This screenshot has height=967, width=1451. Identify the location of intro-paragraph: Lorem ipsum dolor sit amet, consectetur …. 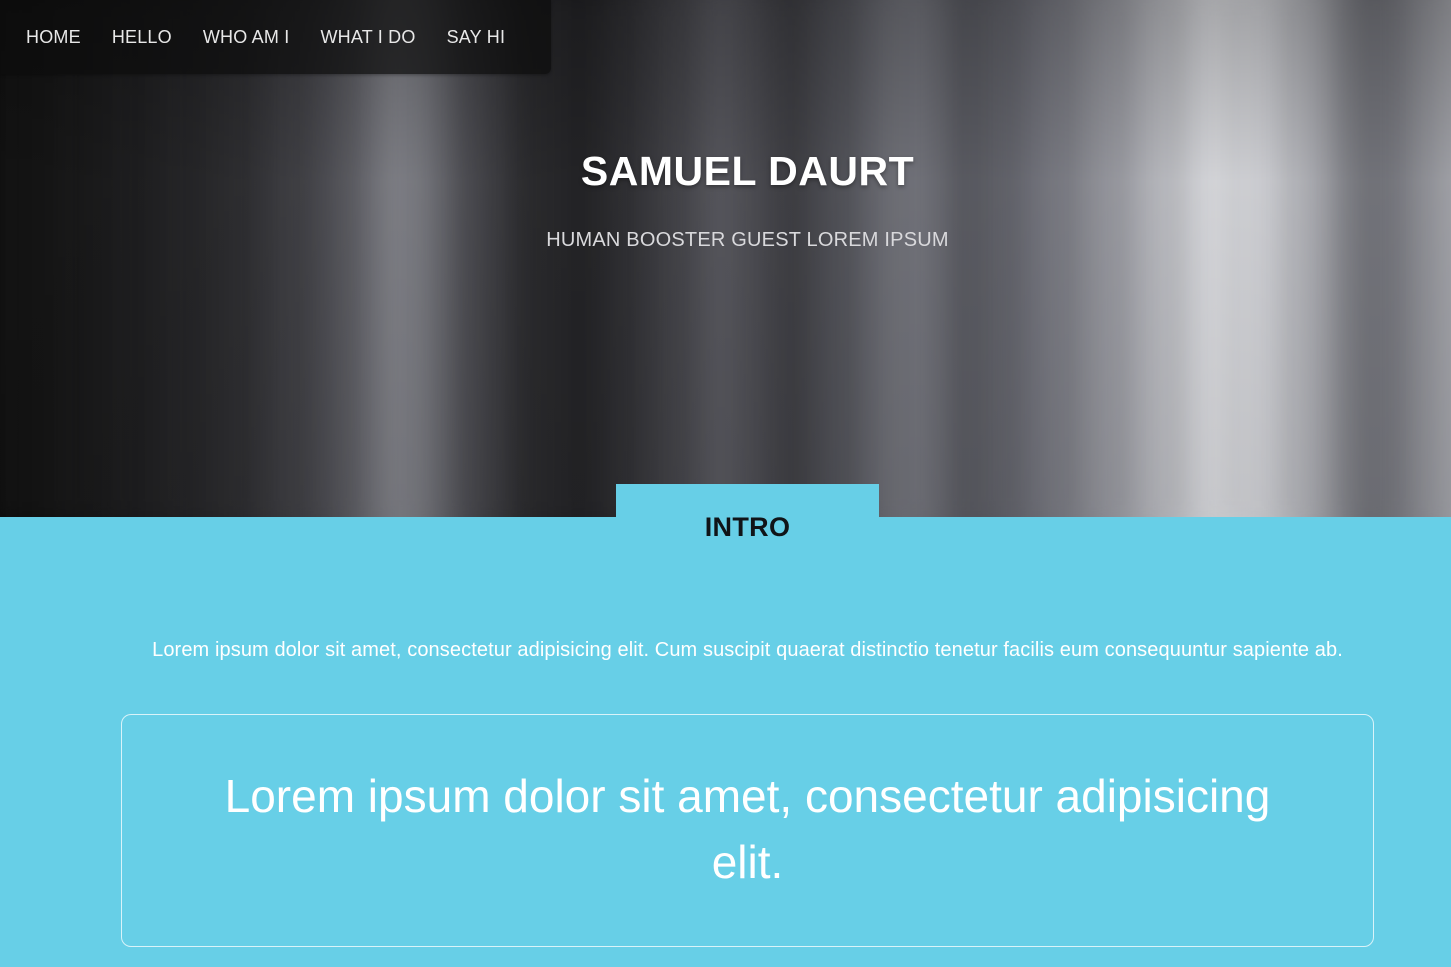
(747, 650).